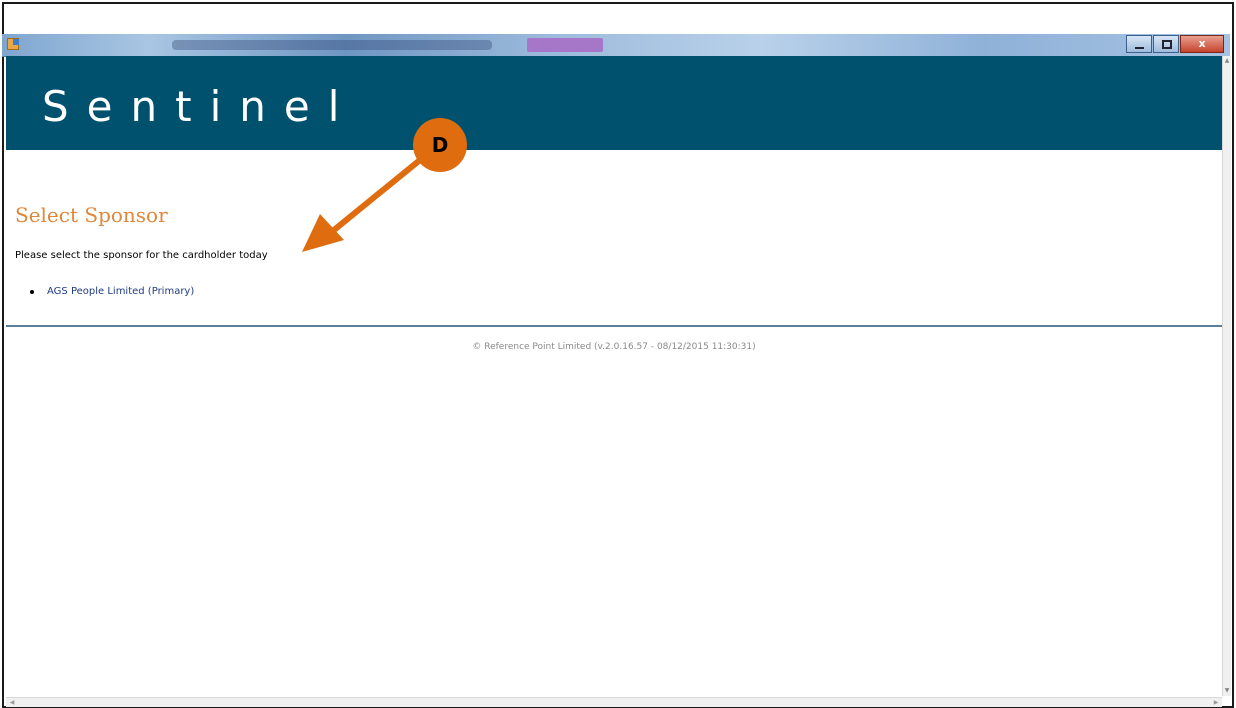 This screenshot has height=708, width=1236. What do you see at coordinates (200, 106) in the screenshot?
I see `brand-logo-text: Sentinel` at bounding box center [200, 106].